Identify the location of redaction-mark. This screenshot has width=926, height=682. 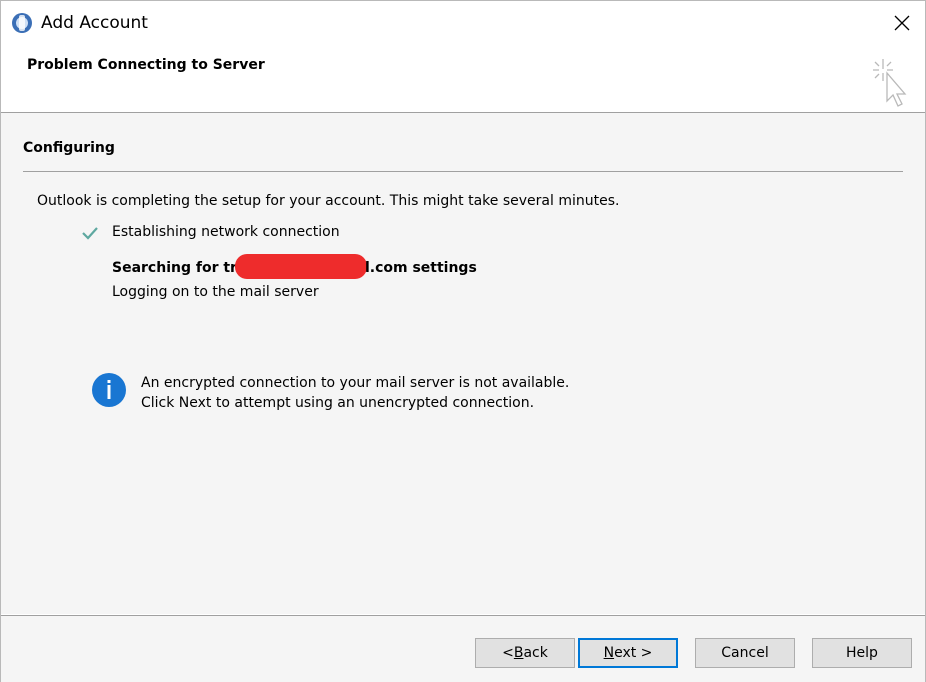
(300, 266).